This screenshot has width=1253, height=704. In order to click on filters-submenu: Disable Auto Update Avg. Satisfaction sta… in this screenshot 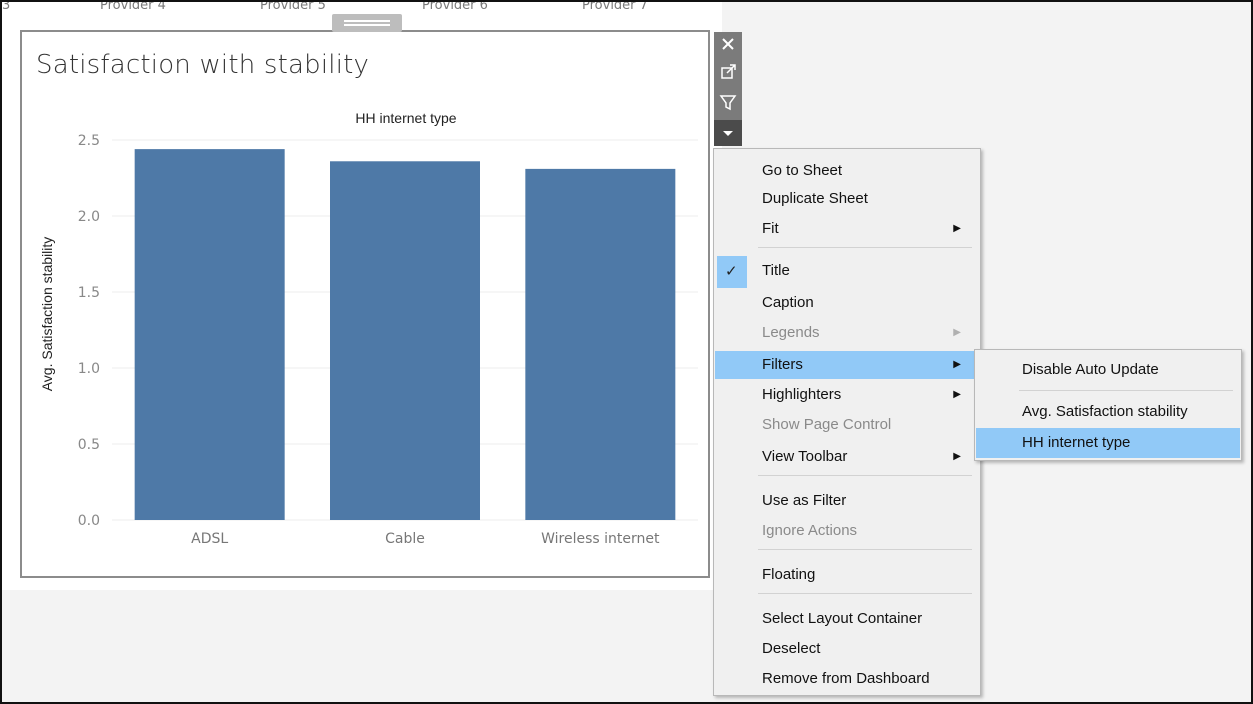, I will do `click(1108, 405)`.